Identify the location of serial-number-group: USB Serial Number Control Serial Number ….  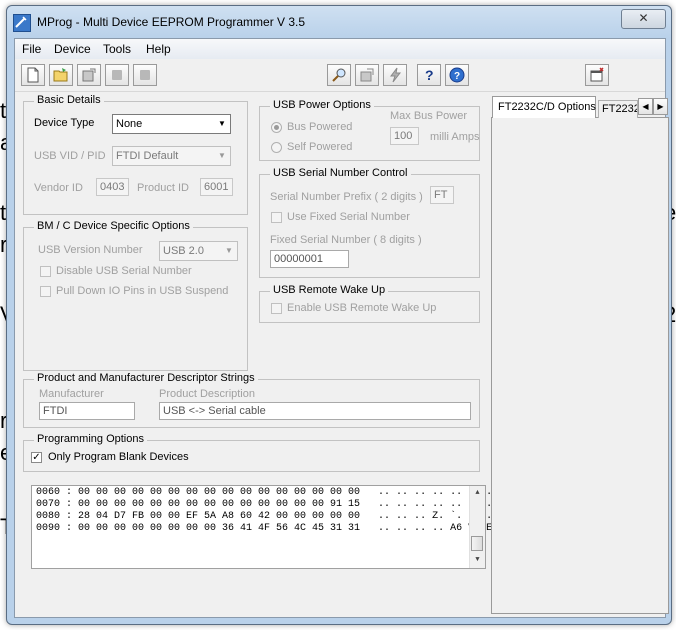
(369, 222).